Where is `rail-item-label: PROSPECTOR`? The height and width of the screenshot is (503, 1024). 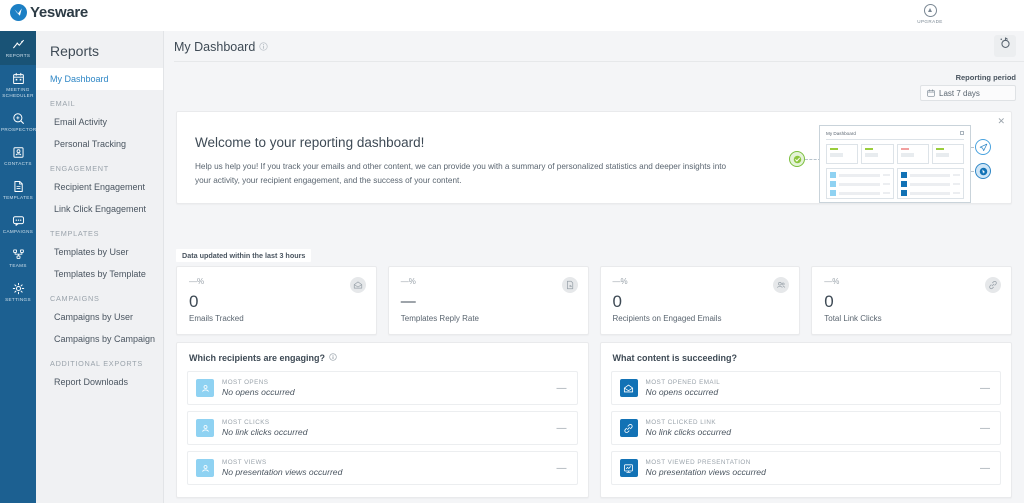 rail-item-label: PROSPECTOR is located at coordinates (19, 129).